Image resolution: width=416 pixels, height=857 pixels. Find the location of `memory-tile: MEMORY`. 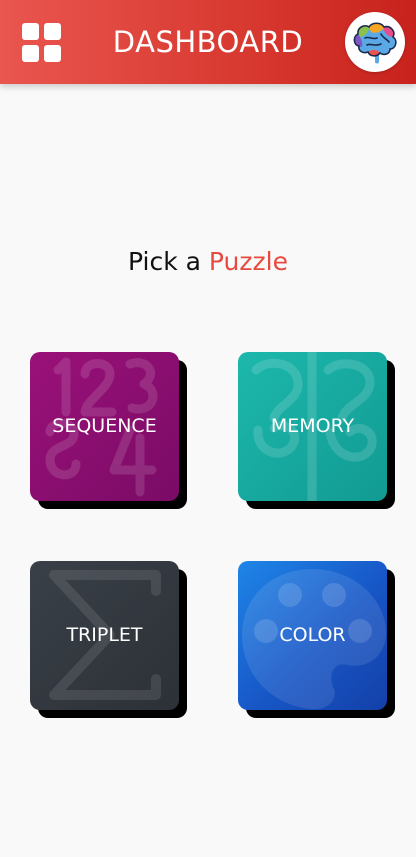

memory-tile: MEMORY is located at coordinates (312, 426).